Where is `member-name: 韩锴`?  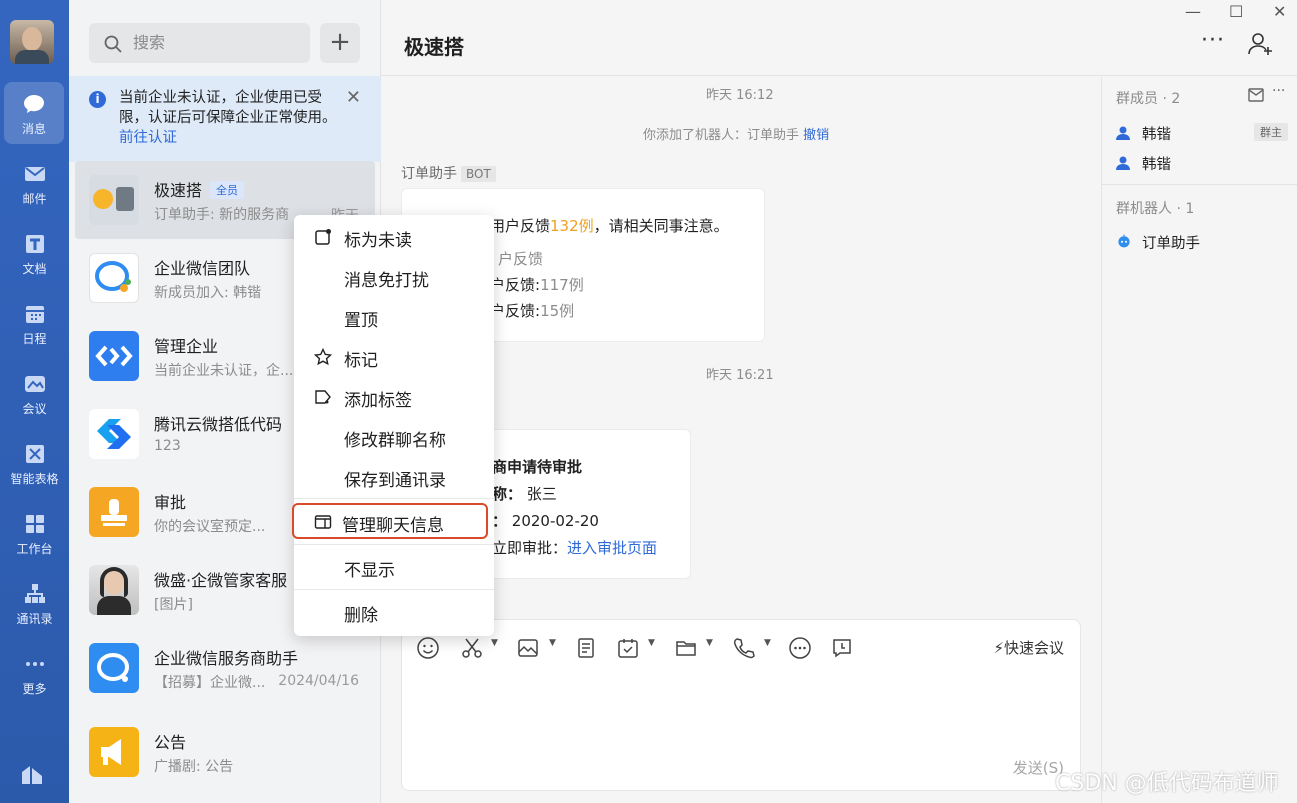 member-name: 韩锴 is located at coordinates (1156, 135).